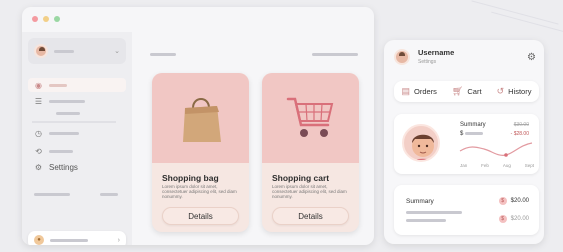  Describe the element at coordinates (497, 165) in the screenshot. I see `month-axis: Jan Feb Aug Sept` at that location.